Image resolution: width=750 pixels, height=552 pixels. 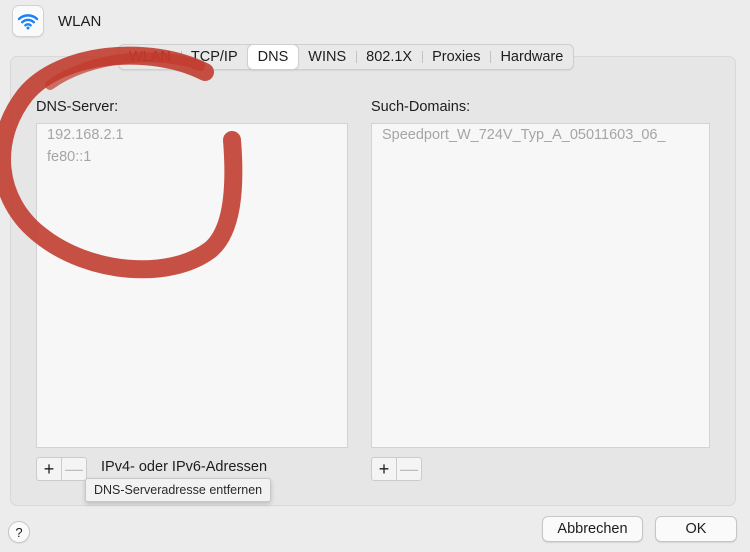 What do you see at coordinates (77, 107) in the screenshot?
I see `dns-server-label: DNS-Server:` at bounding box center [77, 107].